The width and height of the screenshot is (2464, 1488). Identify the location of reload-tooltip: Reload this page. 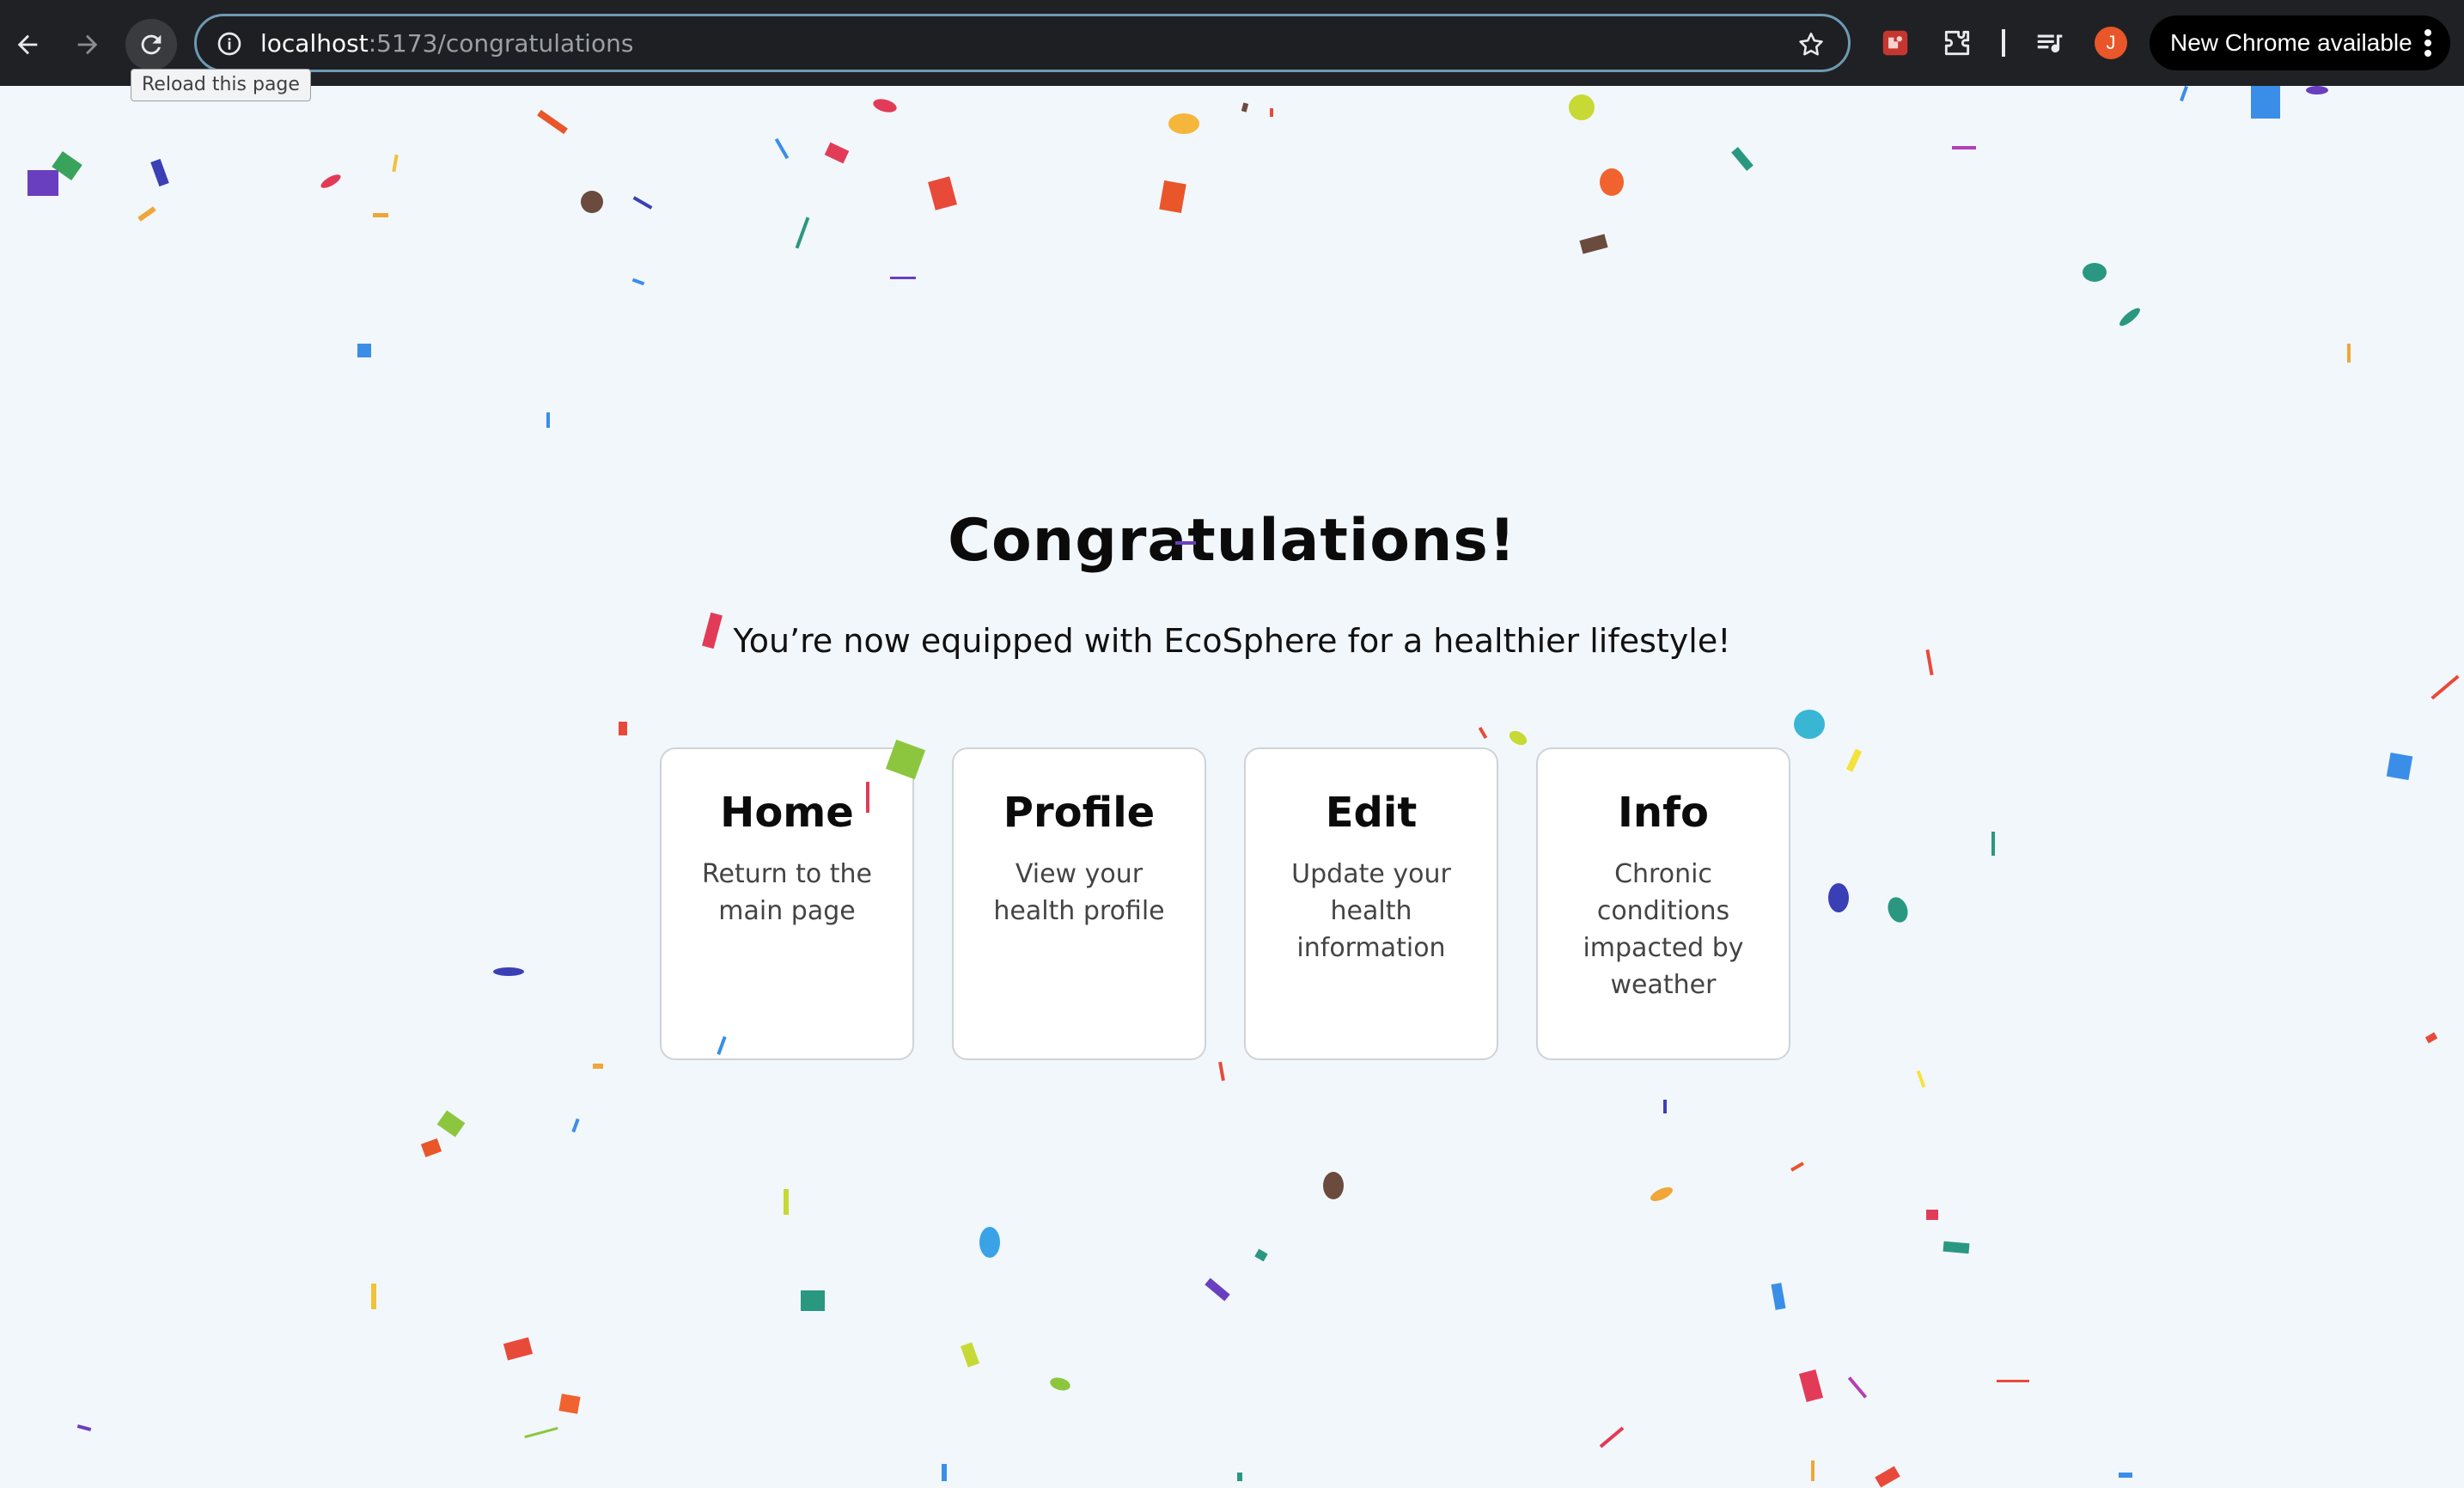
(221, 85).